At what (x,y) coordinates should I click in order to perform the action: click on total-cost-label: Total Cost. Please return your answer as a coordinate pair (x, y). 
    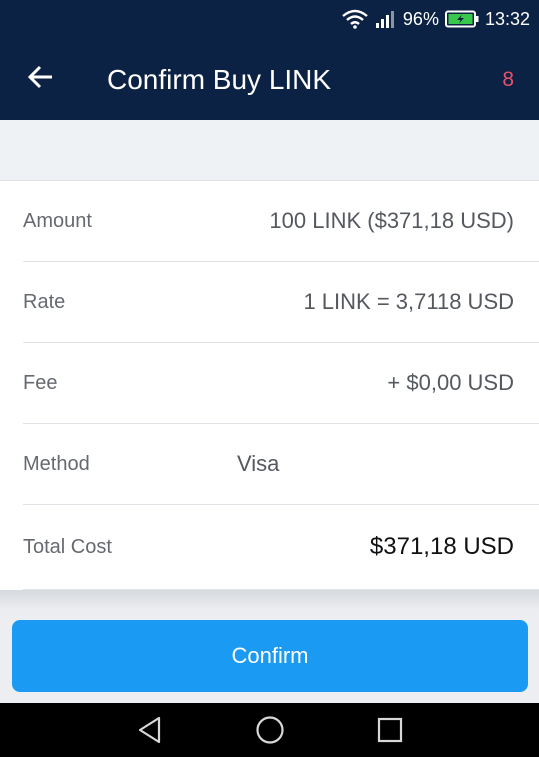
    Looking at the image, I should click on (67, 546).